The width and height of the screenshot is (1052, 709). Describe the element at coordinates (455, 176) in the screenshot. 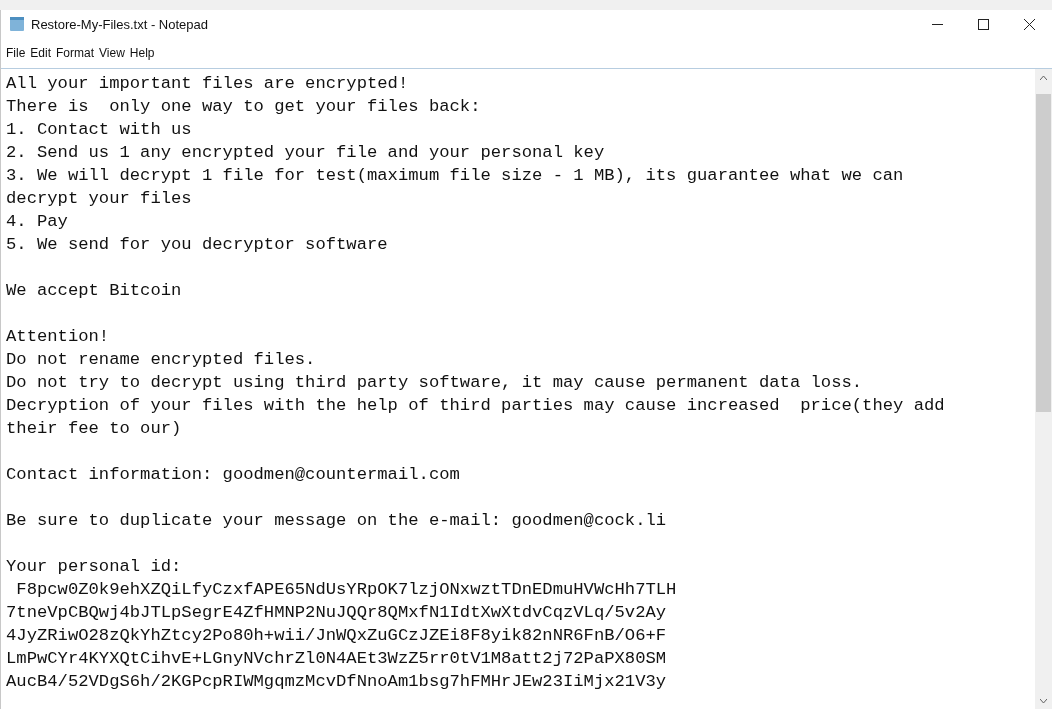

I see `text-line: 3. We will decrypt 1 file for test(maximum file size - 1 MB), its guarantee what we can` at that location.